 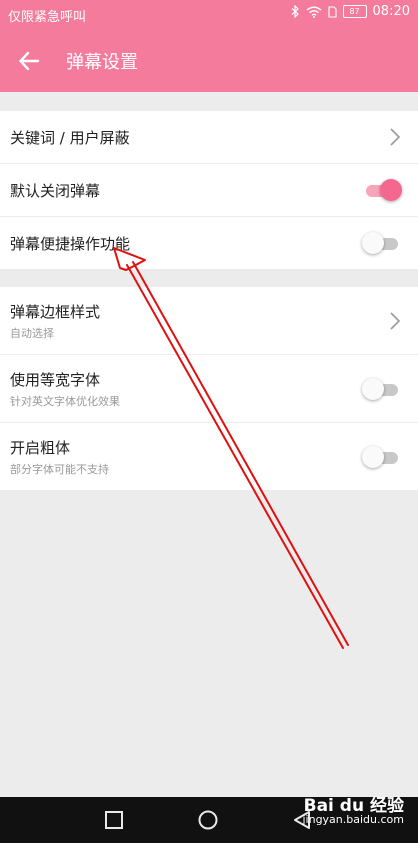 I want to click on bold-font-toggle, so click(x=382, y=457).